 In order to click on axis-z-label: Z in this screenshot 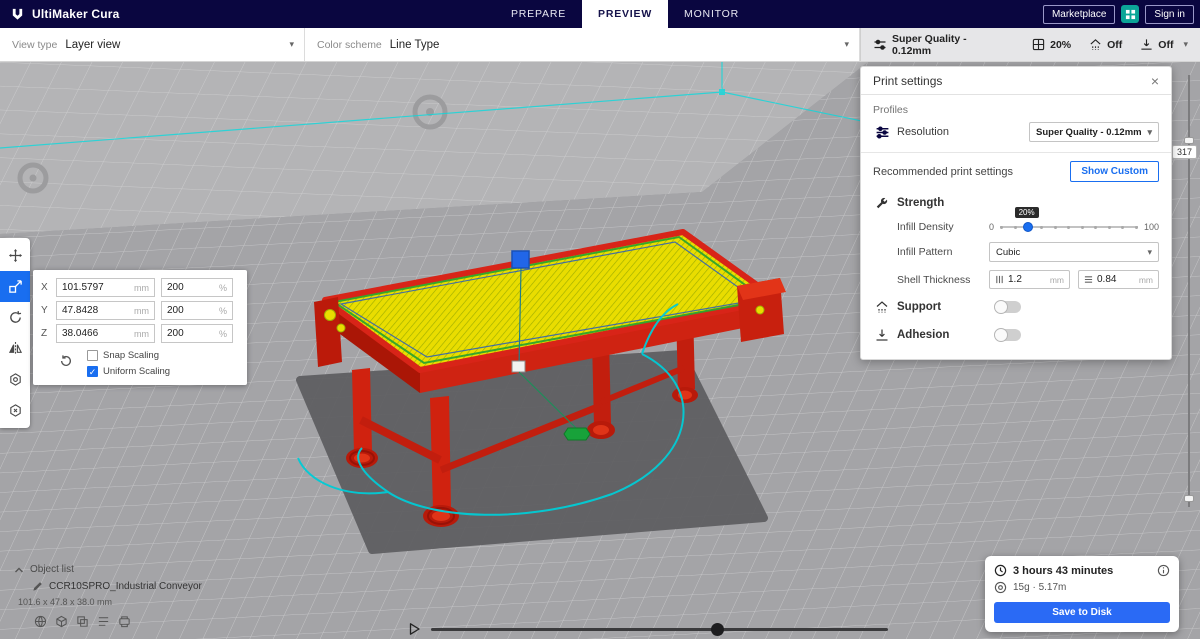, I will do `click(44, 333)`.